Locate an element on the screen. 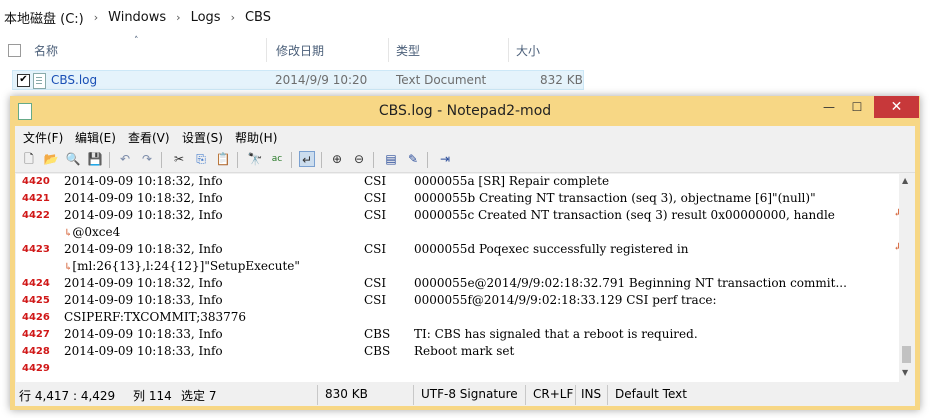 Image resolution: width=930 pixels, height=418 pixels. breadcrumb-item-windows: Windows is located at coordinates (137, 17).